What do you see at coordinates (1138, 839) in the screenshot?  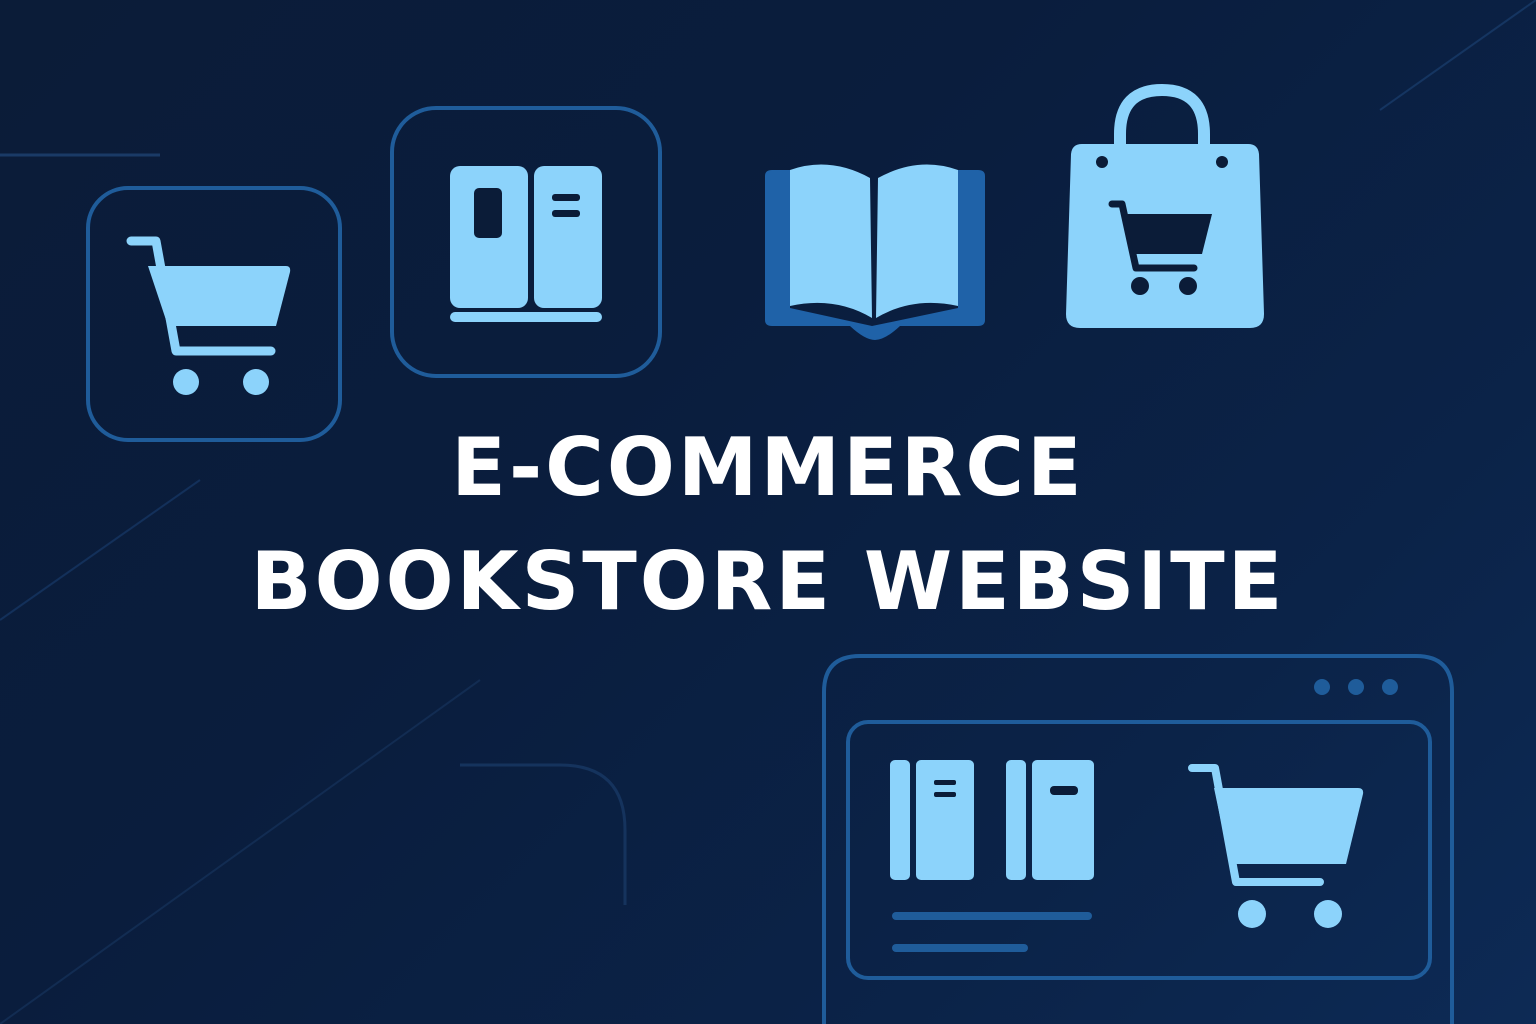 I see `browser-window-icon` at bounding box center [1138, 839].